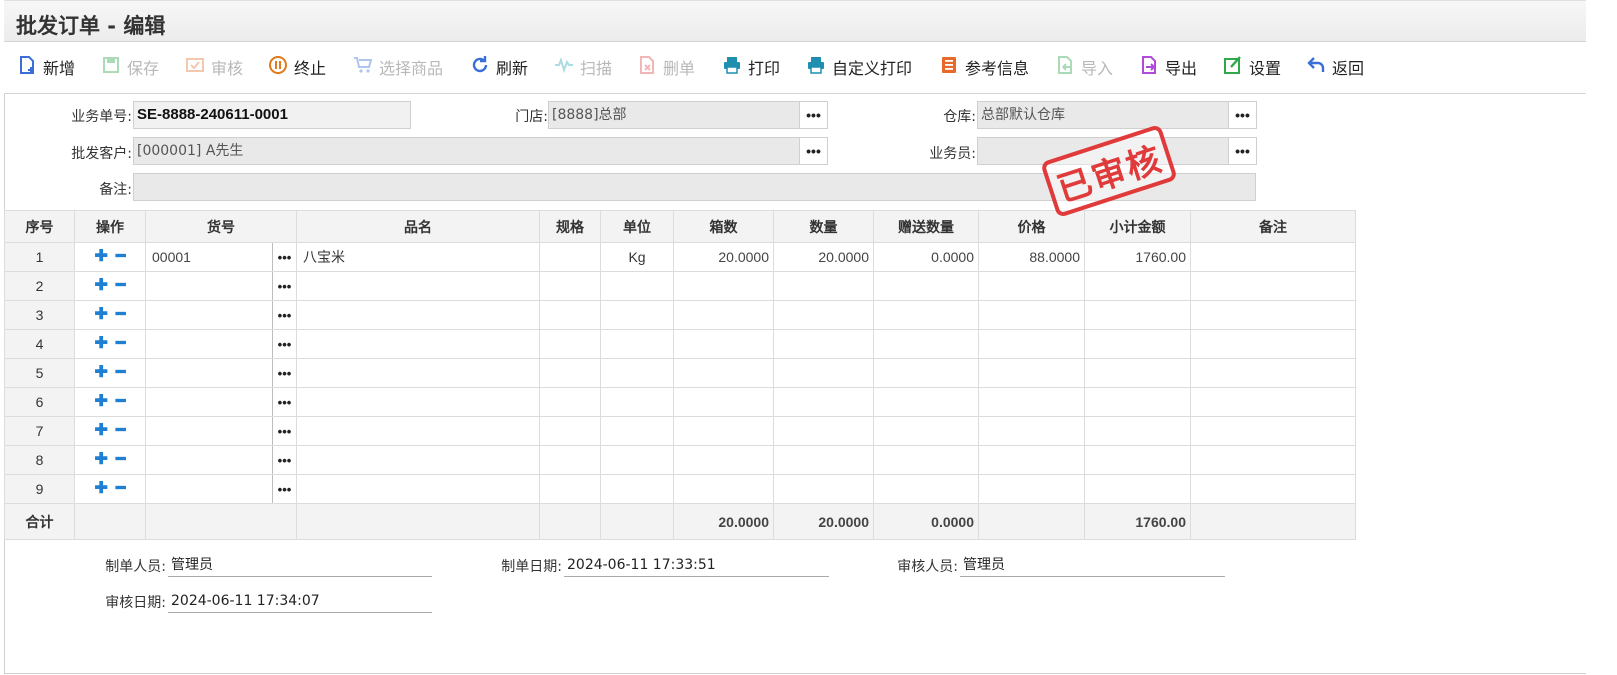  I want to click on column-header: 单位, so click(637, 226).